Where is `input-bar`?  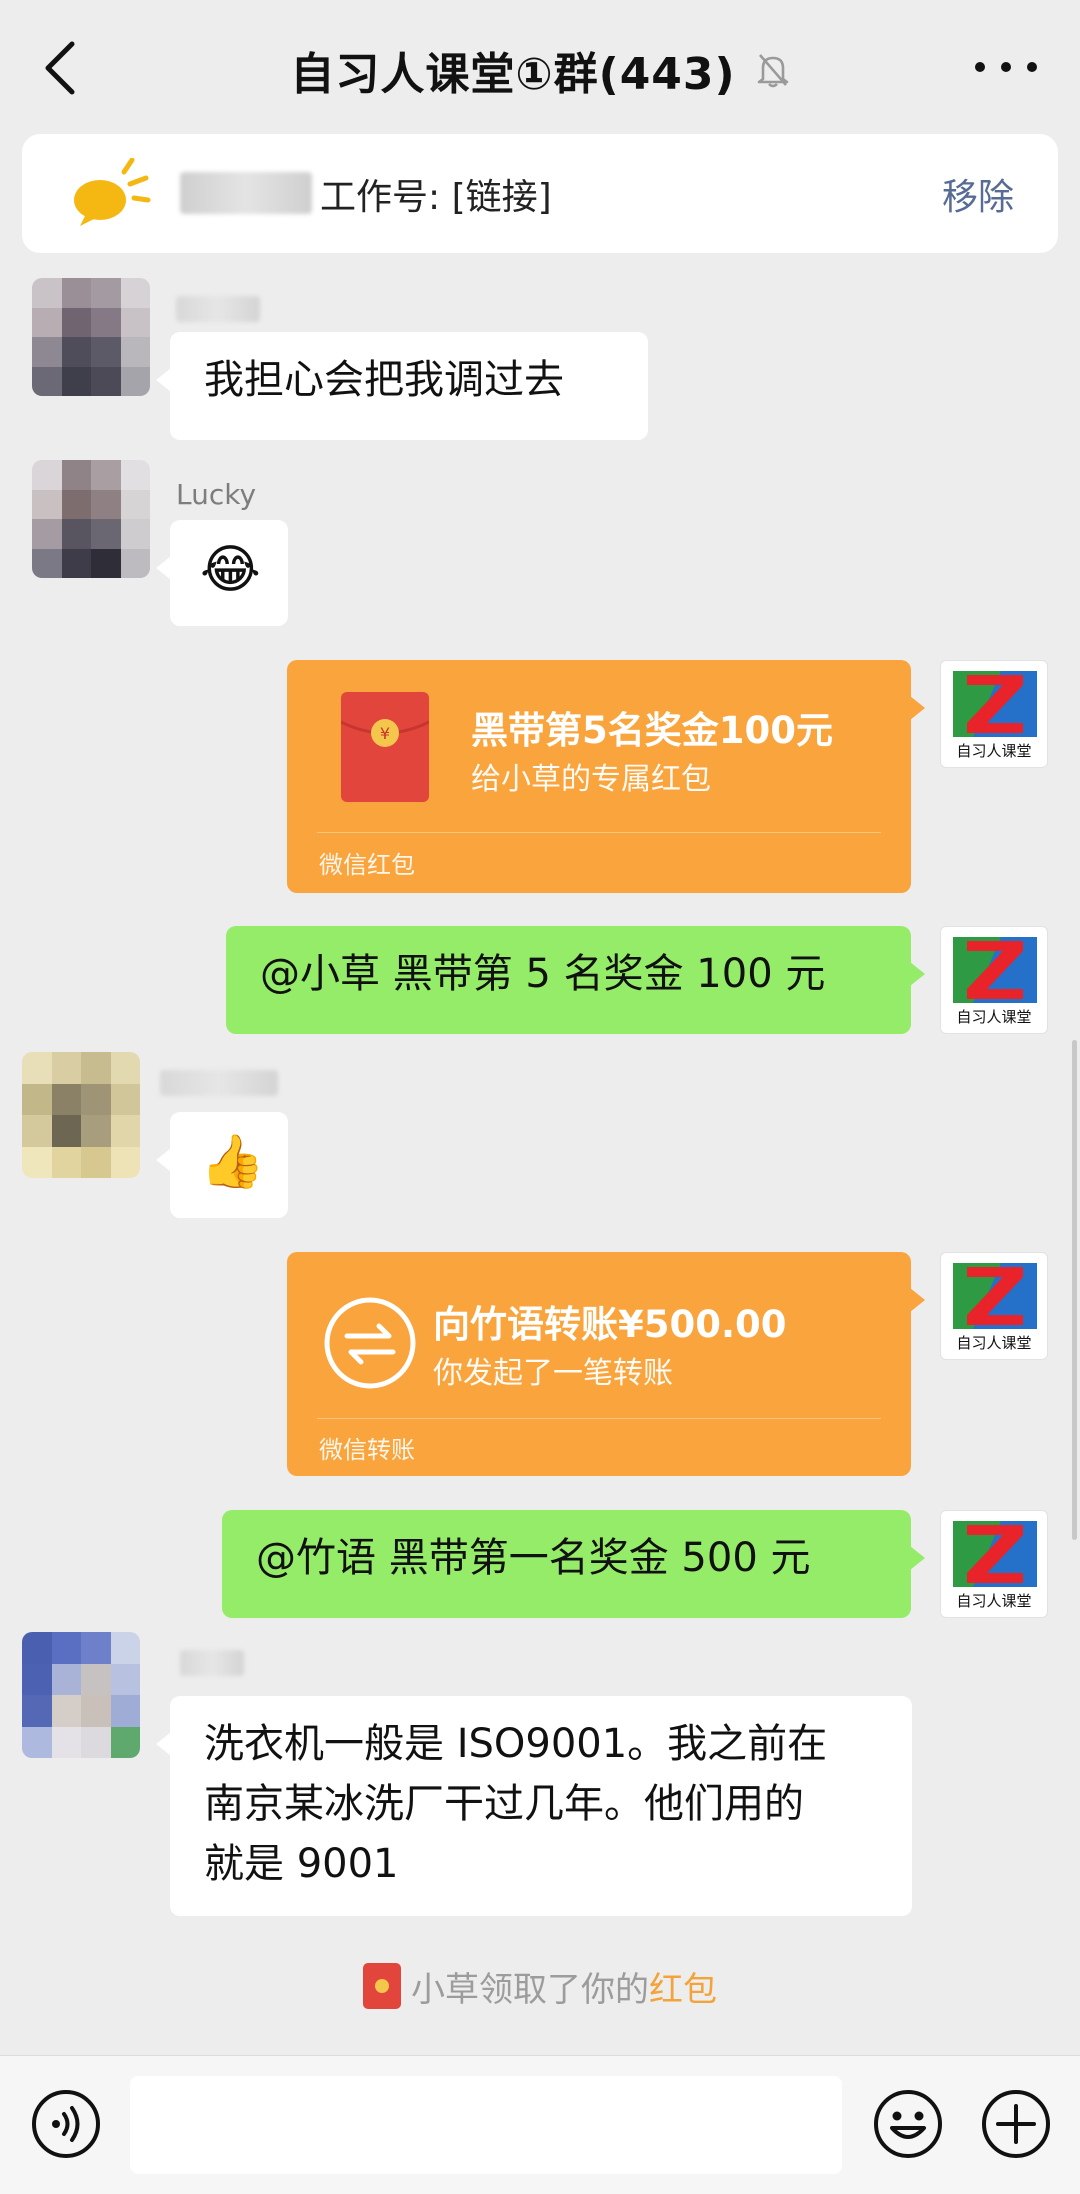 input-bar is located at coordinates (540, 2124).